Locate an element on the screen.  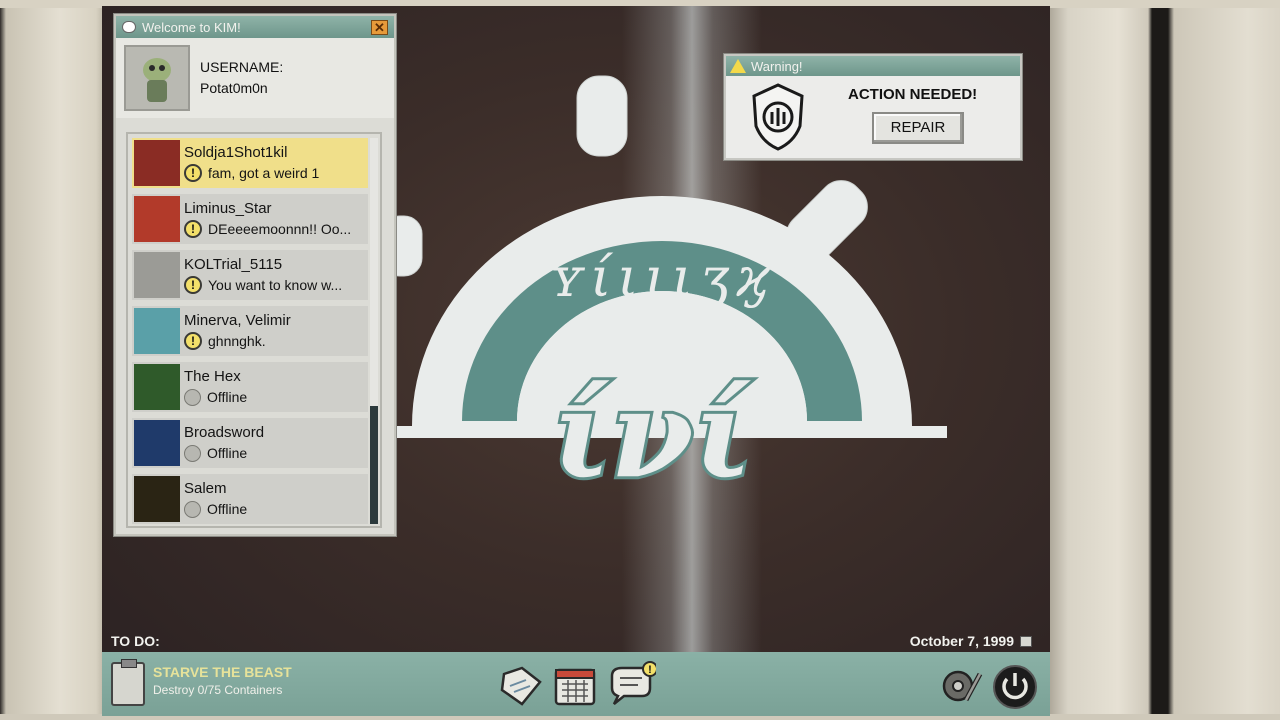
contact-item: Salem Offline is located at coordinates (250, 499).